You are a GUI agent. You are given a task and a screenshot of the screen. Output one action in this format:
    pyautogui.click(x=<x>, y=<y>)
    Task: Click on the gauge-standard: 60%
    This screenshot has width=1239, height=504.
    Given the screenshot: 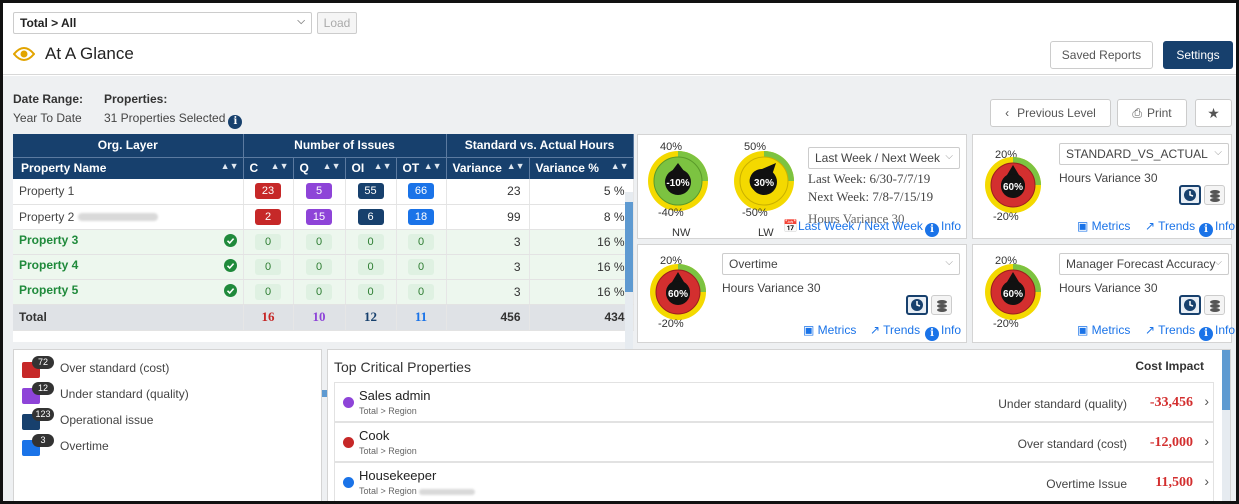 What is the action you would take?
    pyautogui.click(x=1013, y=185)
    